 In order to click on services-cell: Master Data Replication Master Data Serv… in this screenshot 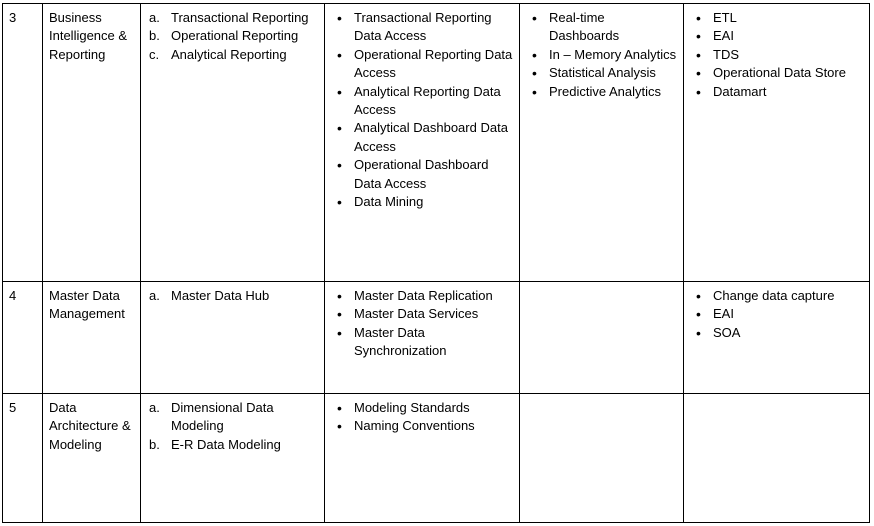, I will do `click(422, 337)`.